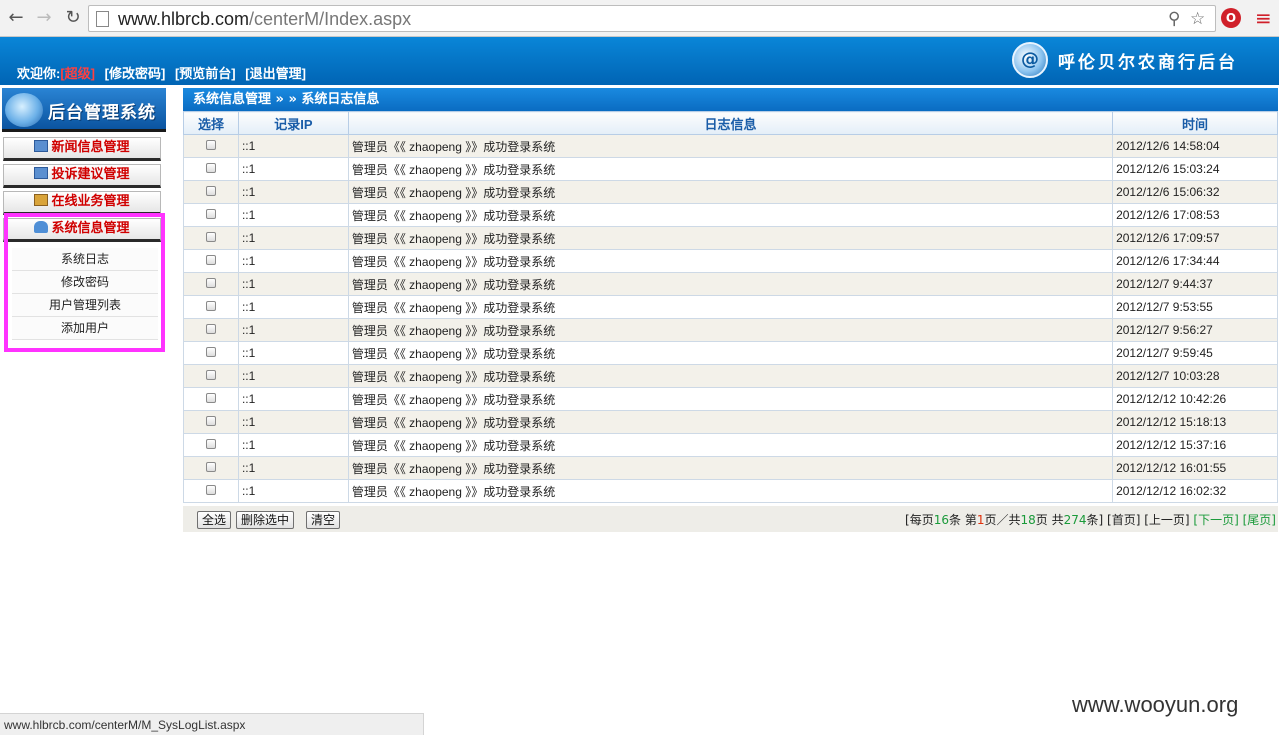 The image size is (1279, 736). Describe the element at coordinates (1263, 18) in the screenshot. I see `browser-menu-icon: ≡` at that location.